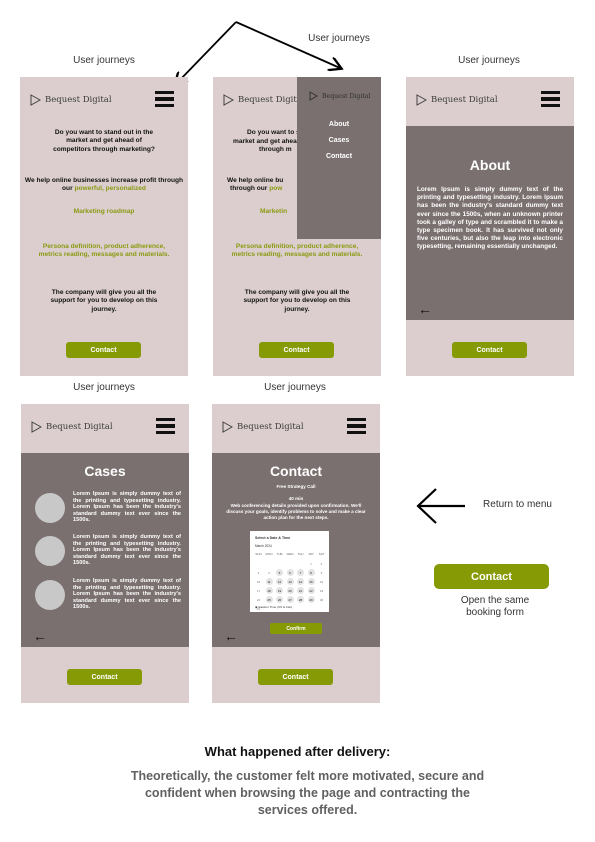 This screenshot has height=842, width=595. I want to click on calendar-month: March 2024, so click(263, 546).